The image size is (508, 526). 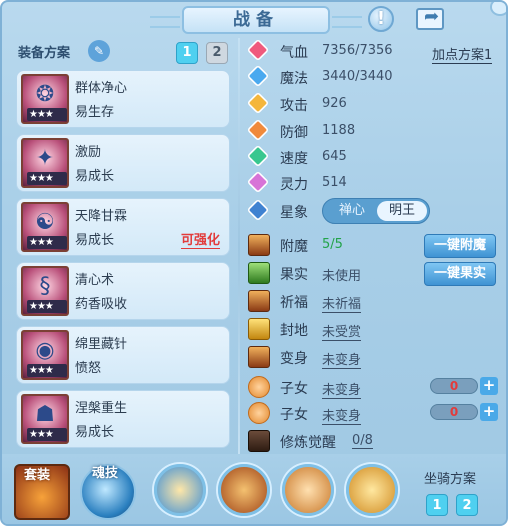 What do you see at coordinates (454, 386) in the screenshot?
I see `child-counter-1: 0` at bounding box center [454, 386].